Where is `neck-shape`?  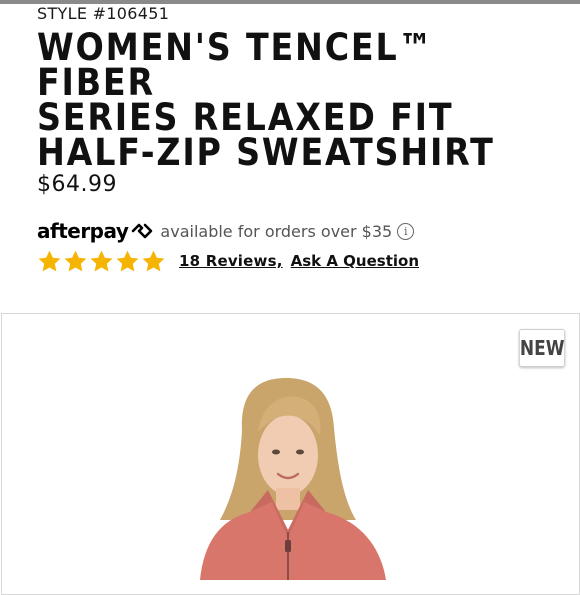
neck-shape is located at coordinates (288, 499).